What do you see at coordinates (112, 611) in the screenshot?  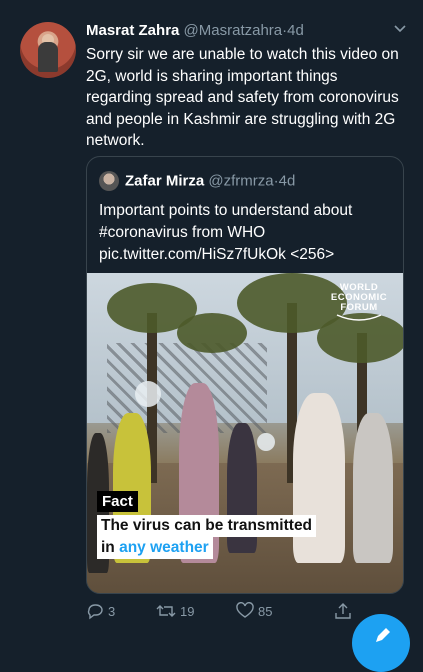 I see `reply-count: 3` at bounding box center [112, 611].